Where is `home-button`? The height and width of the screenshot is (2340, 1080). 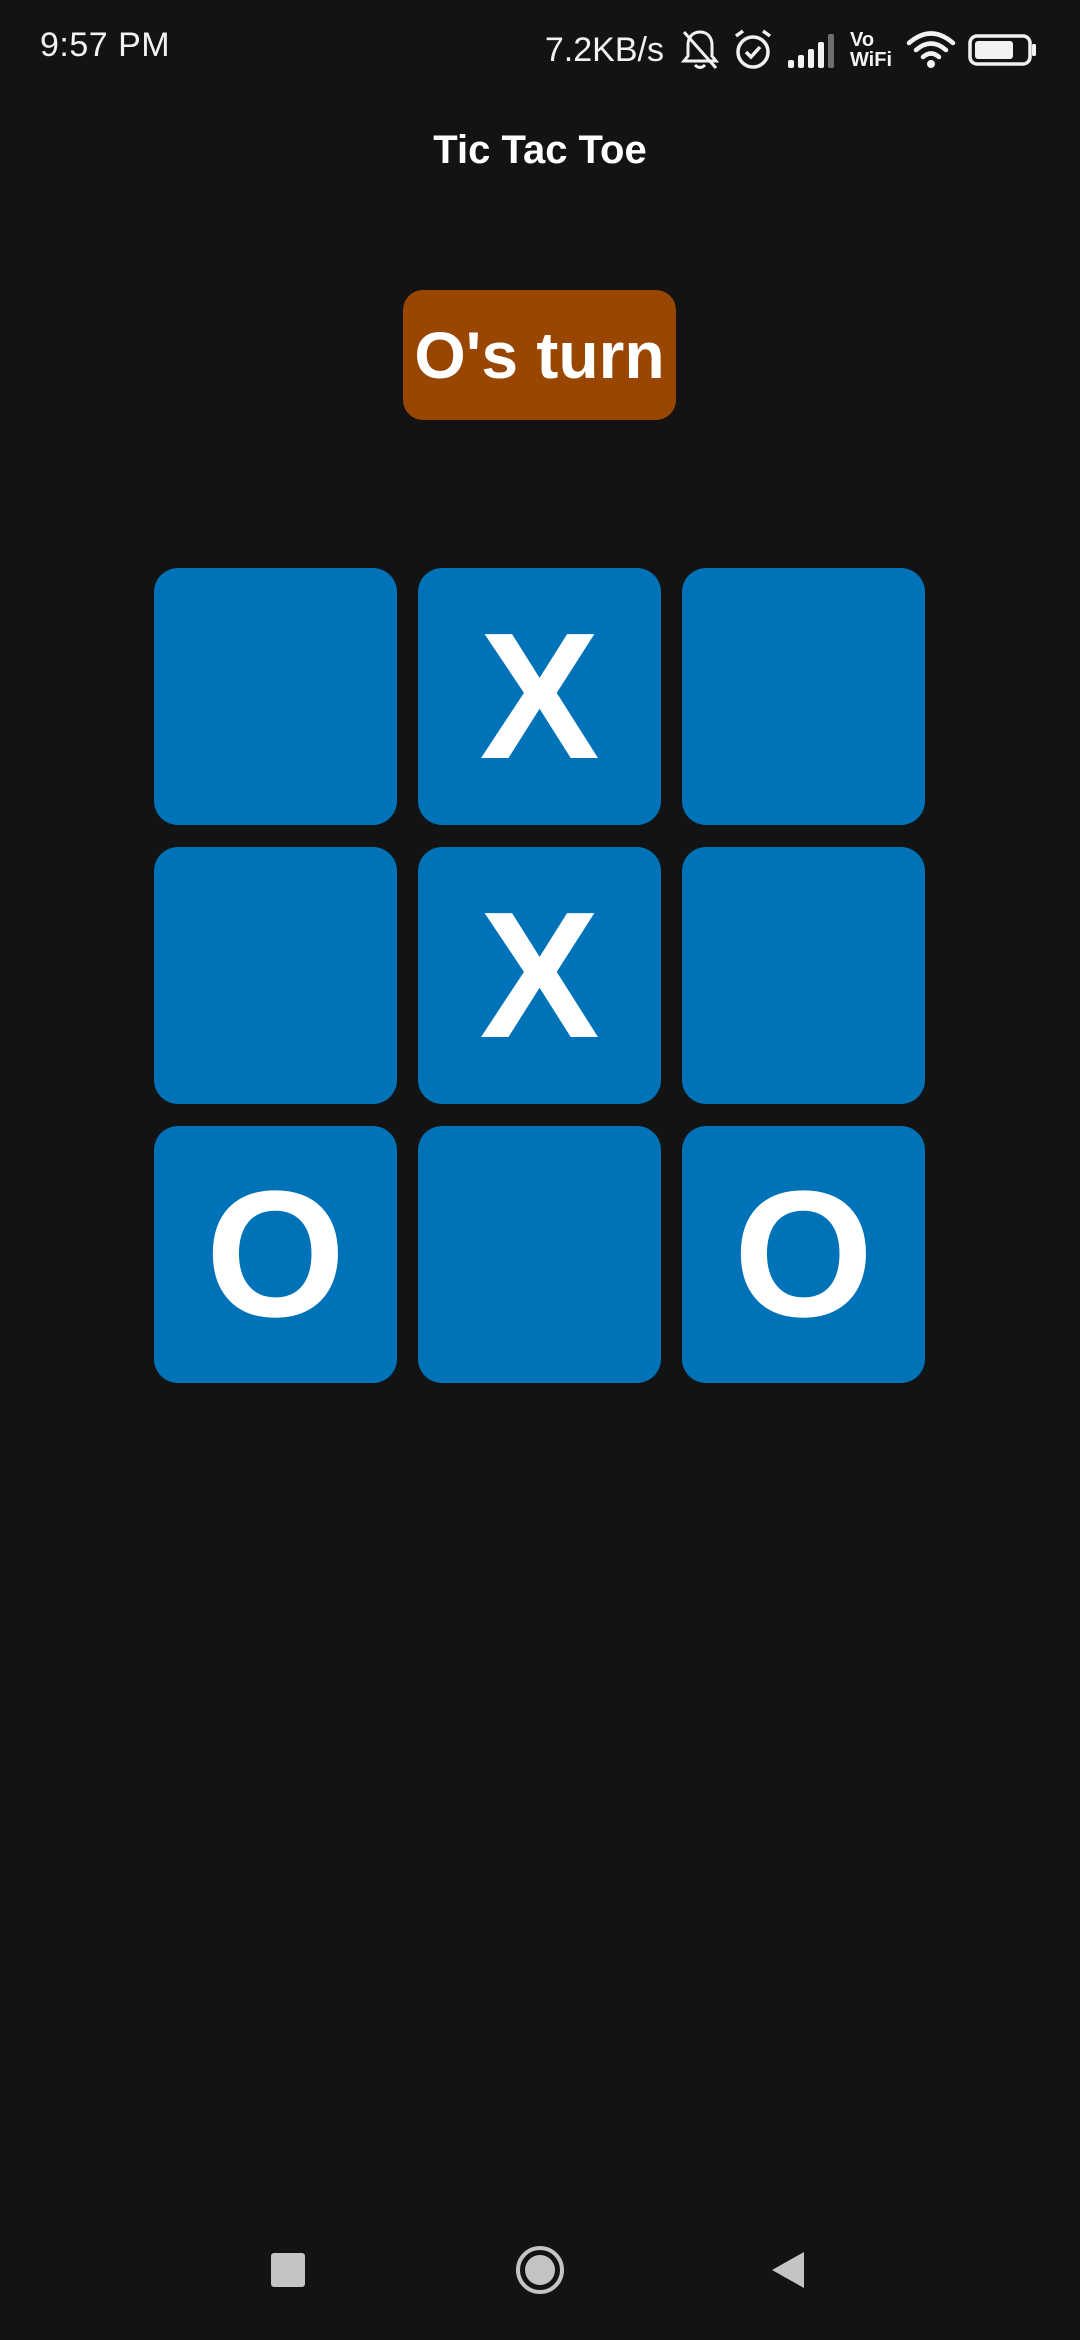 home-button is located at coordinates (540, 2272).